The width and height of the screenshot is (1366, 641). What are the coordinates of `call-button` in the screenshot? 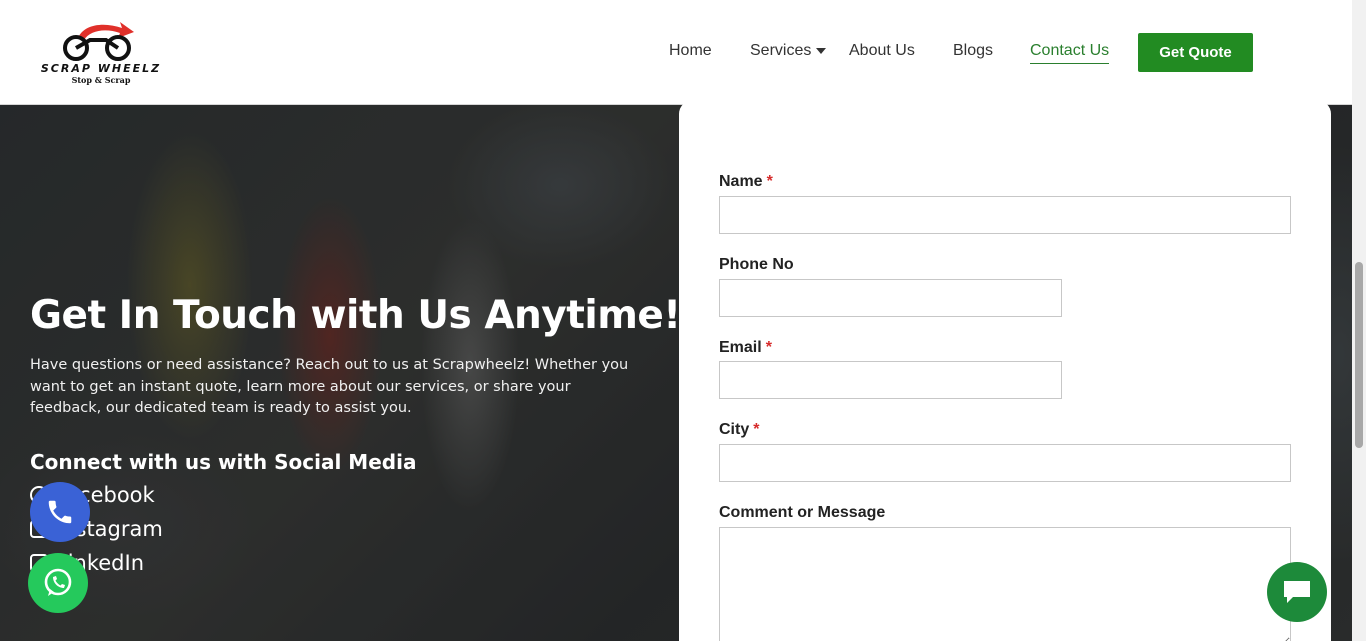 It's located at (60, 512).